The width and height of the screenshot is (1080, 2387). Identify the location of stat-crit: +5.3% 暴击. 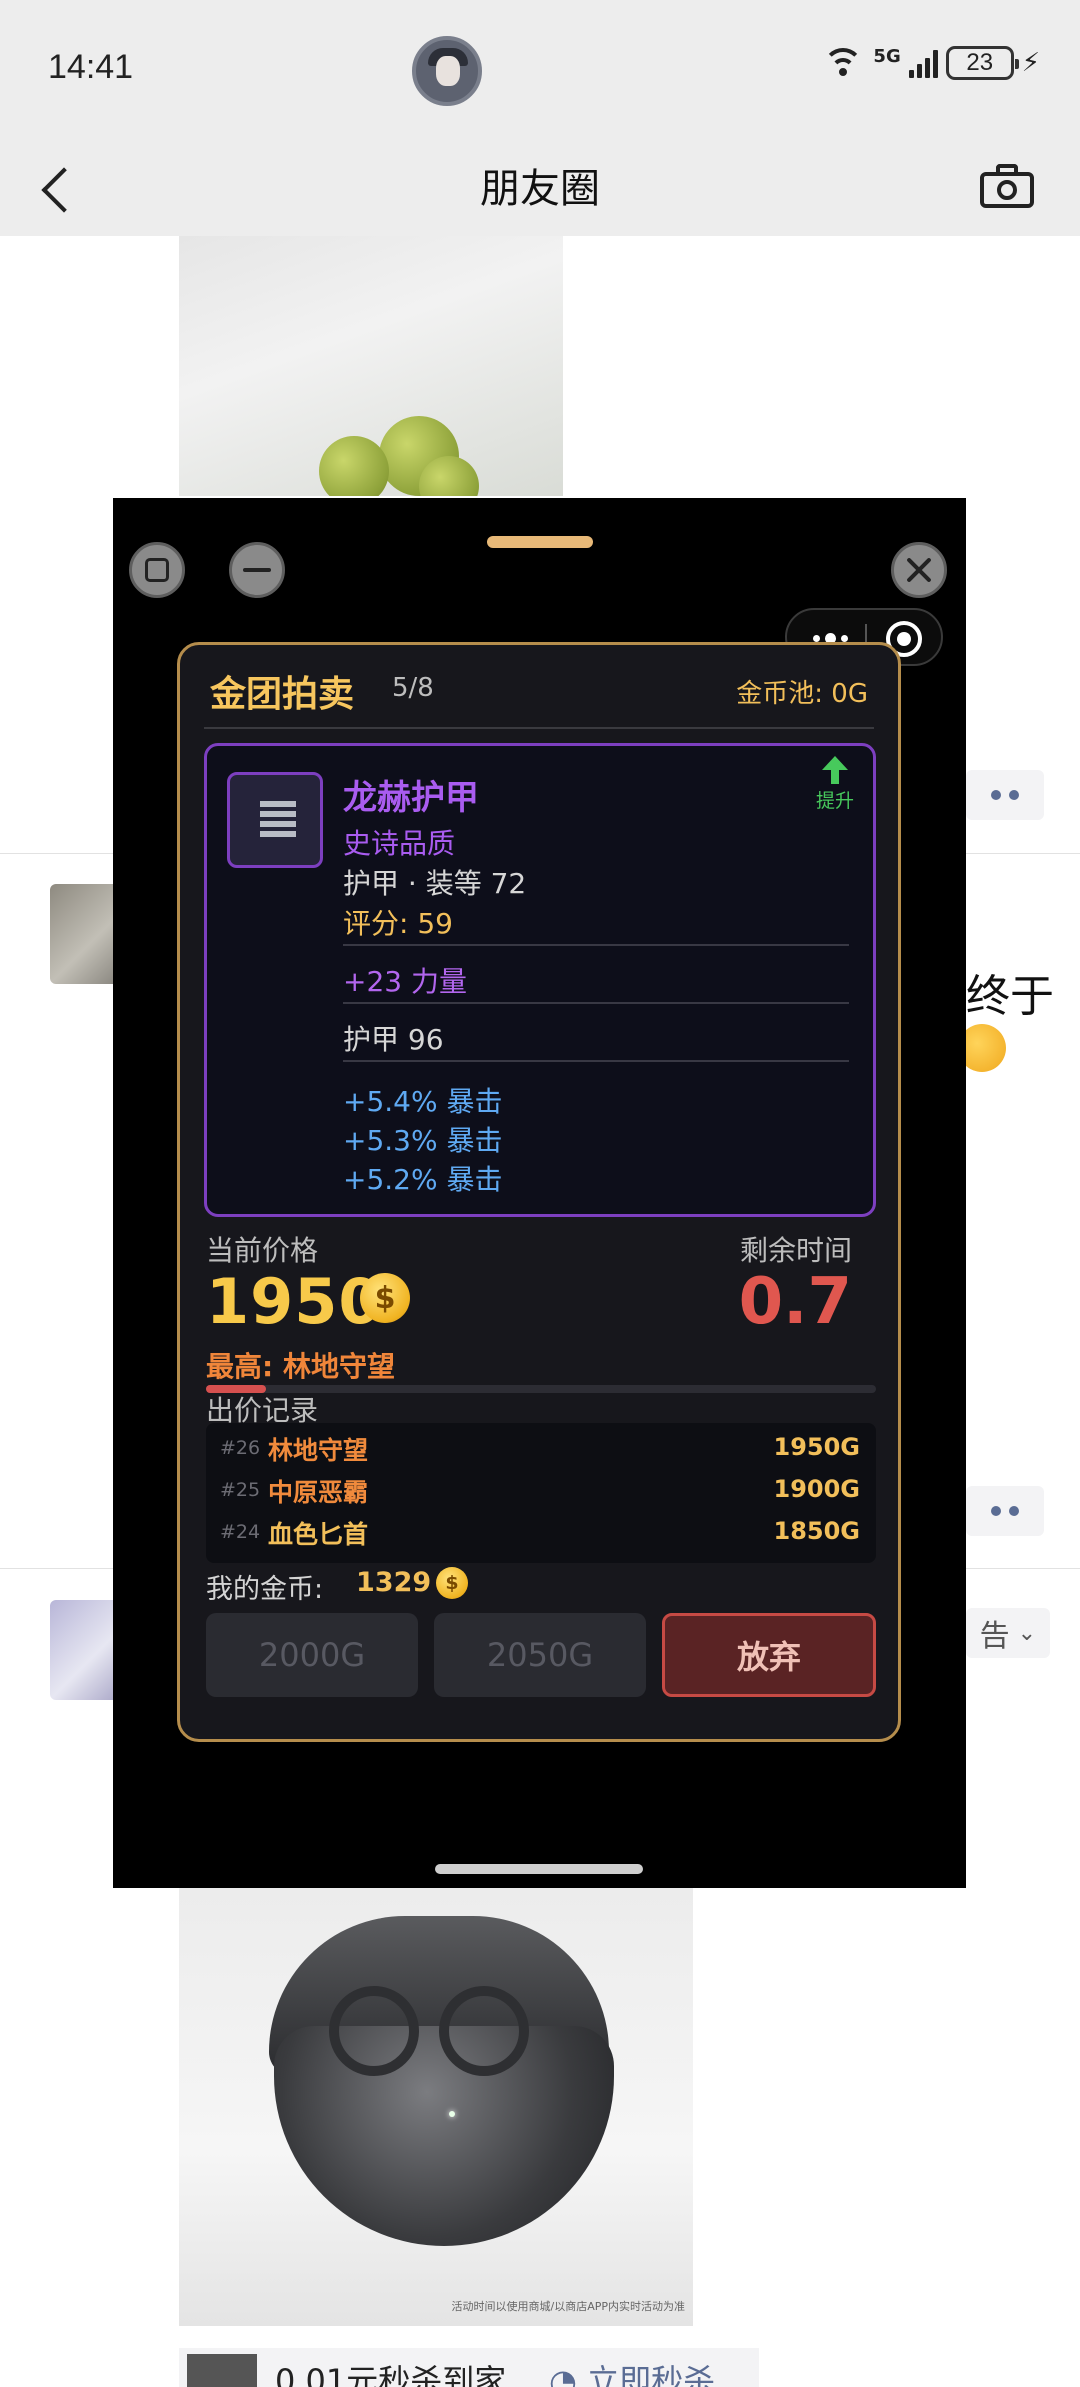
(423, 1140).